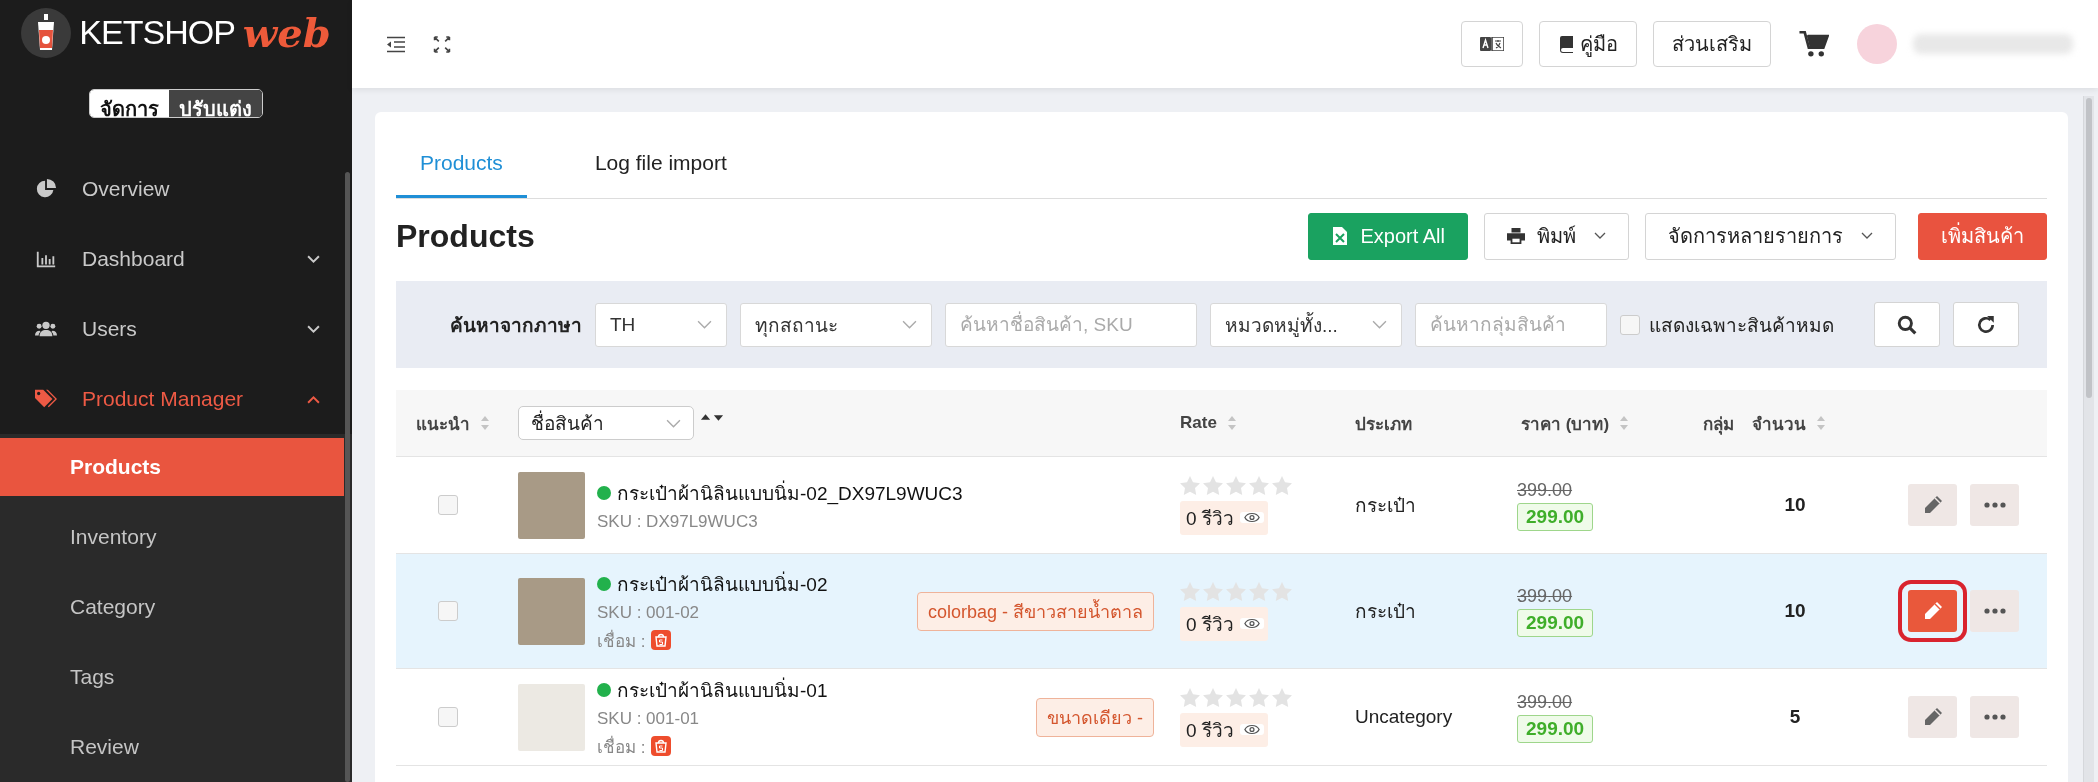  What do you see at coordinates (126, 189) in the screenshot?
I see `sidebar-item-label: Overview` at bounding box center [126, 189].